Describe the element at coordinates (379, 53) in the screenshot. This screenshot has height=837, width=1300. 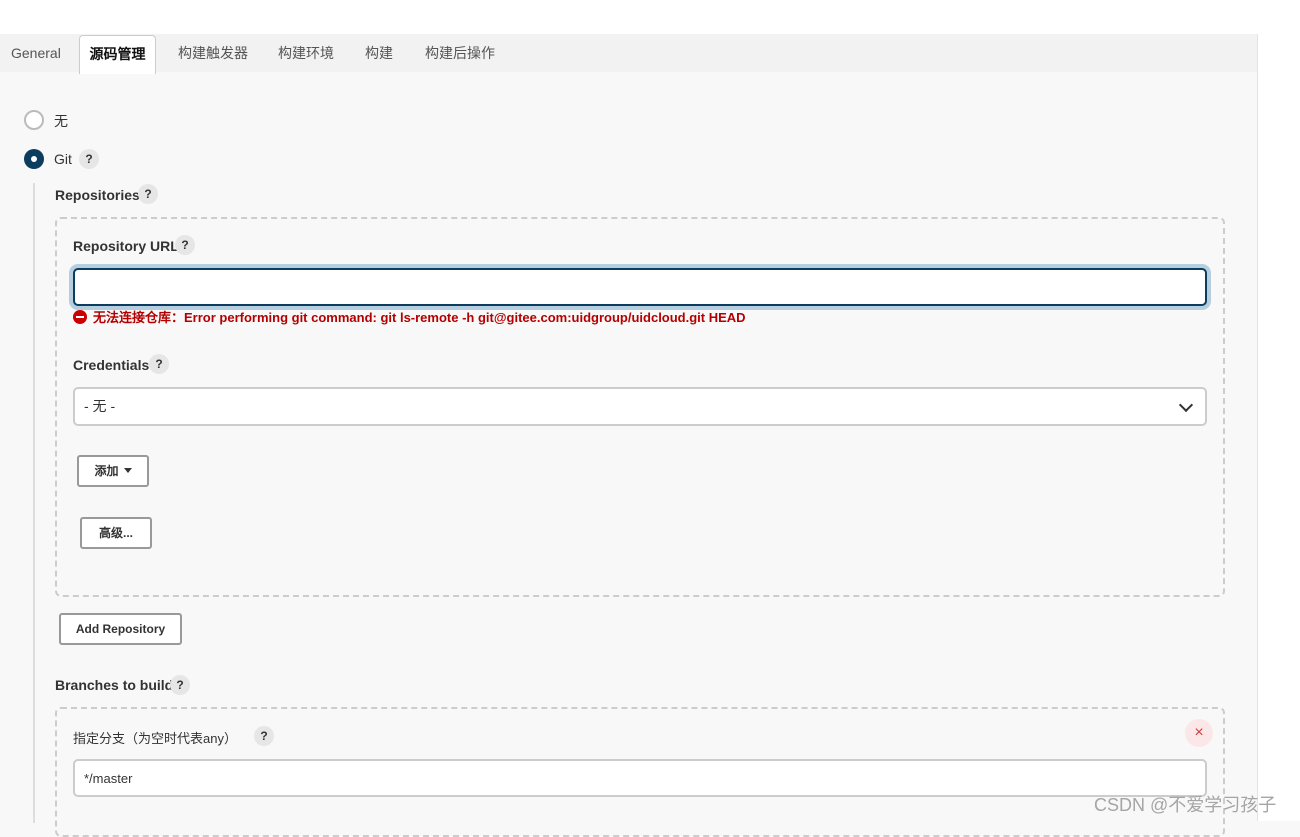
I see `tab-build: 构建` at that location.